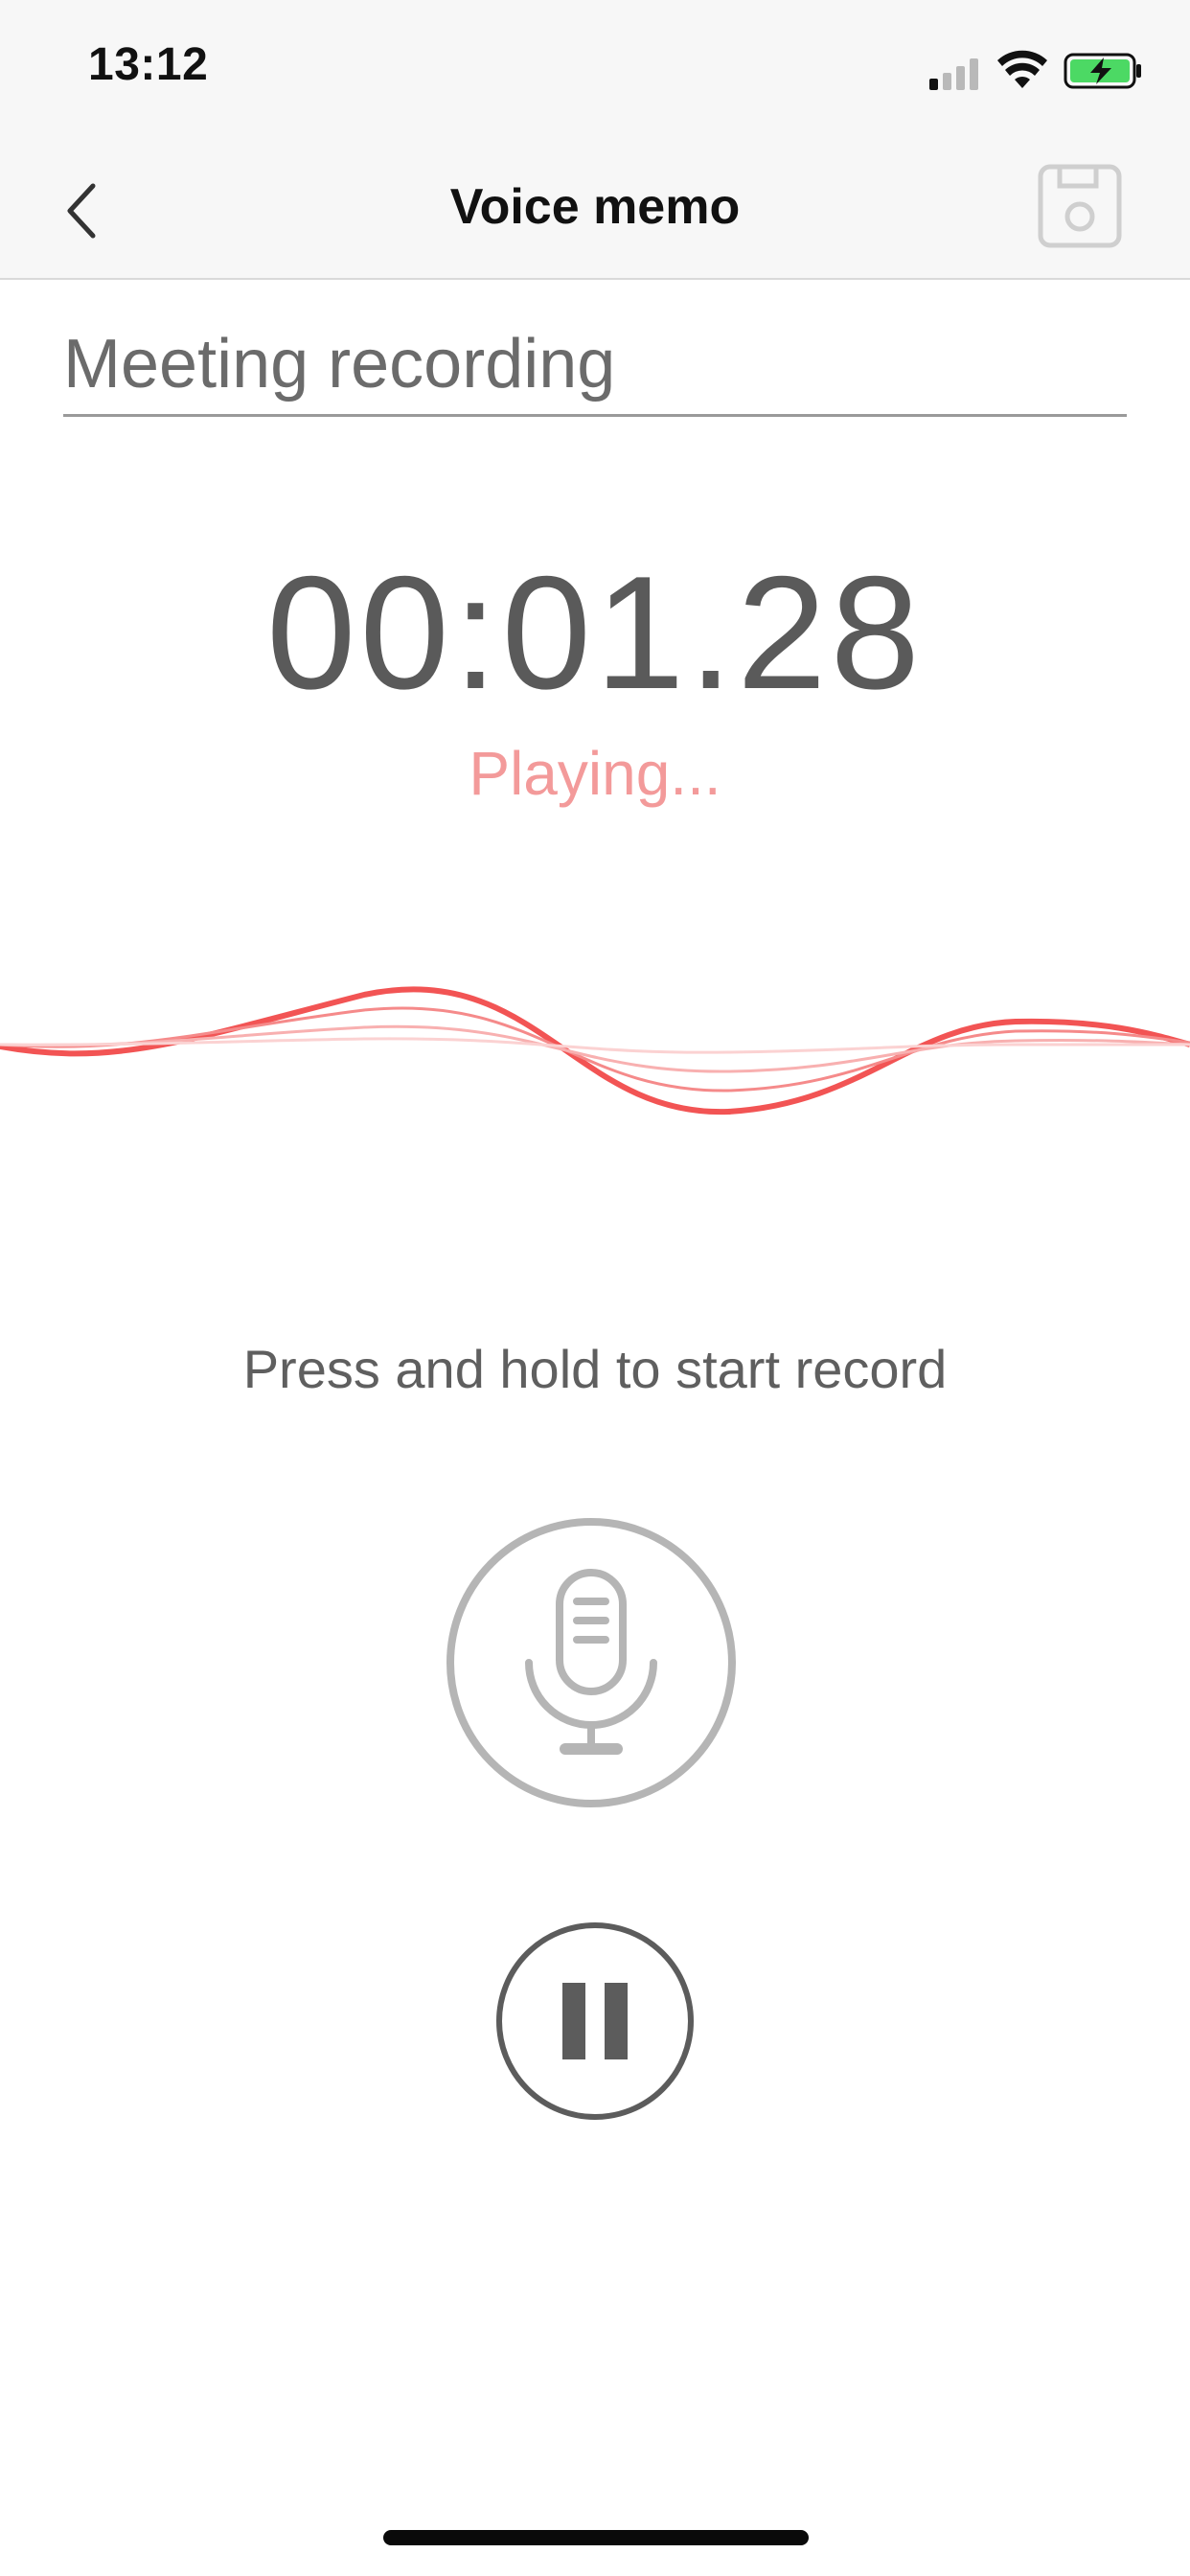 The width and height of the screenshot is (1190, 2576). Describe the element at coordinates (595, 365) in the screenshot. I see `memo-title-input` at that location.